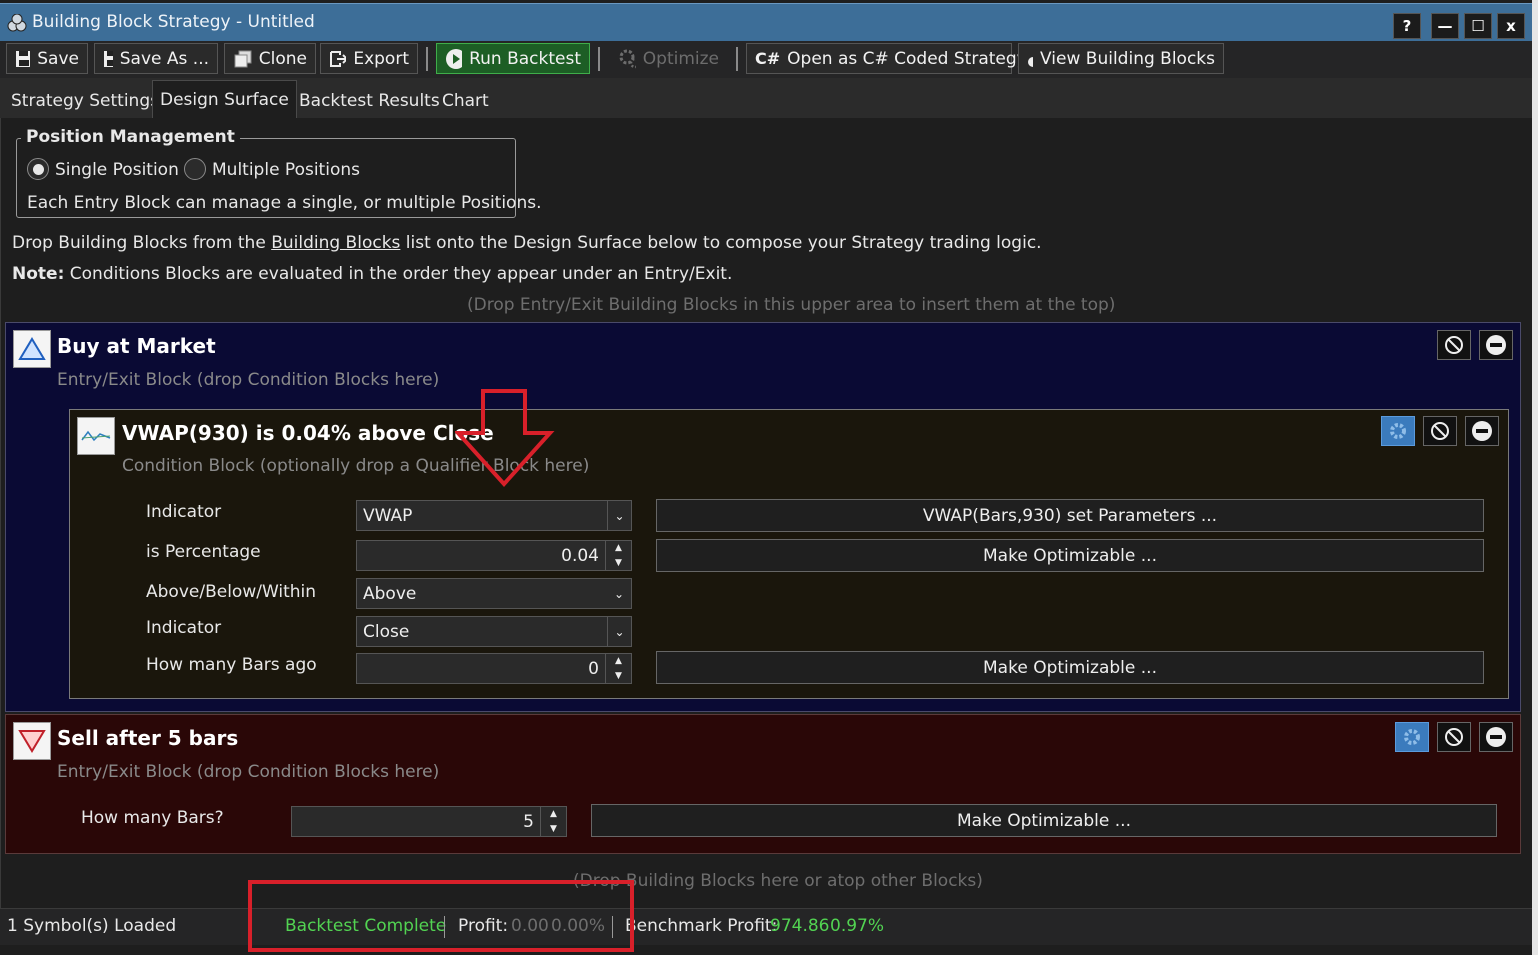  What do you see at coordinates (907, 58) in the screenshot?
I see `open-csharp-label: Open as C# Coded Strategy` at bounding box center [907, 58].